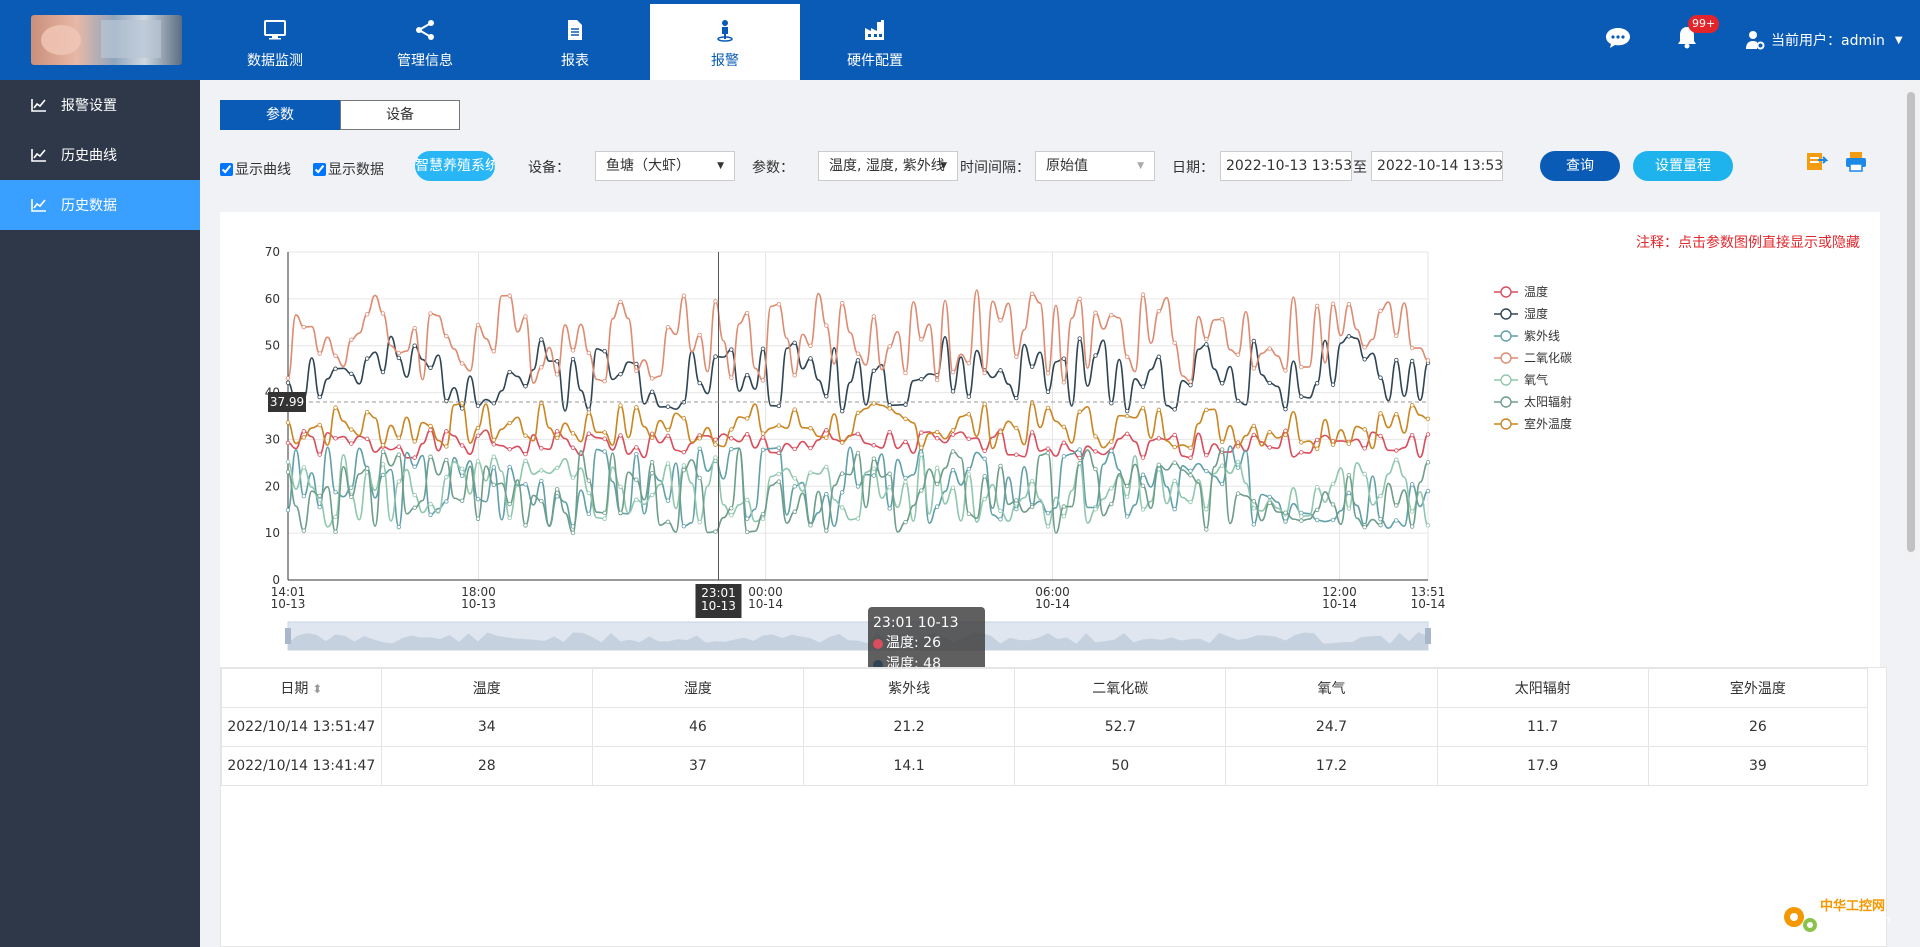 Image resolution: width=1920 pixels, height=947 pixels. I want to click on sidebar-item-history-data: 历史数据, so click(100, 205).